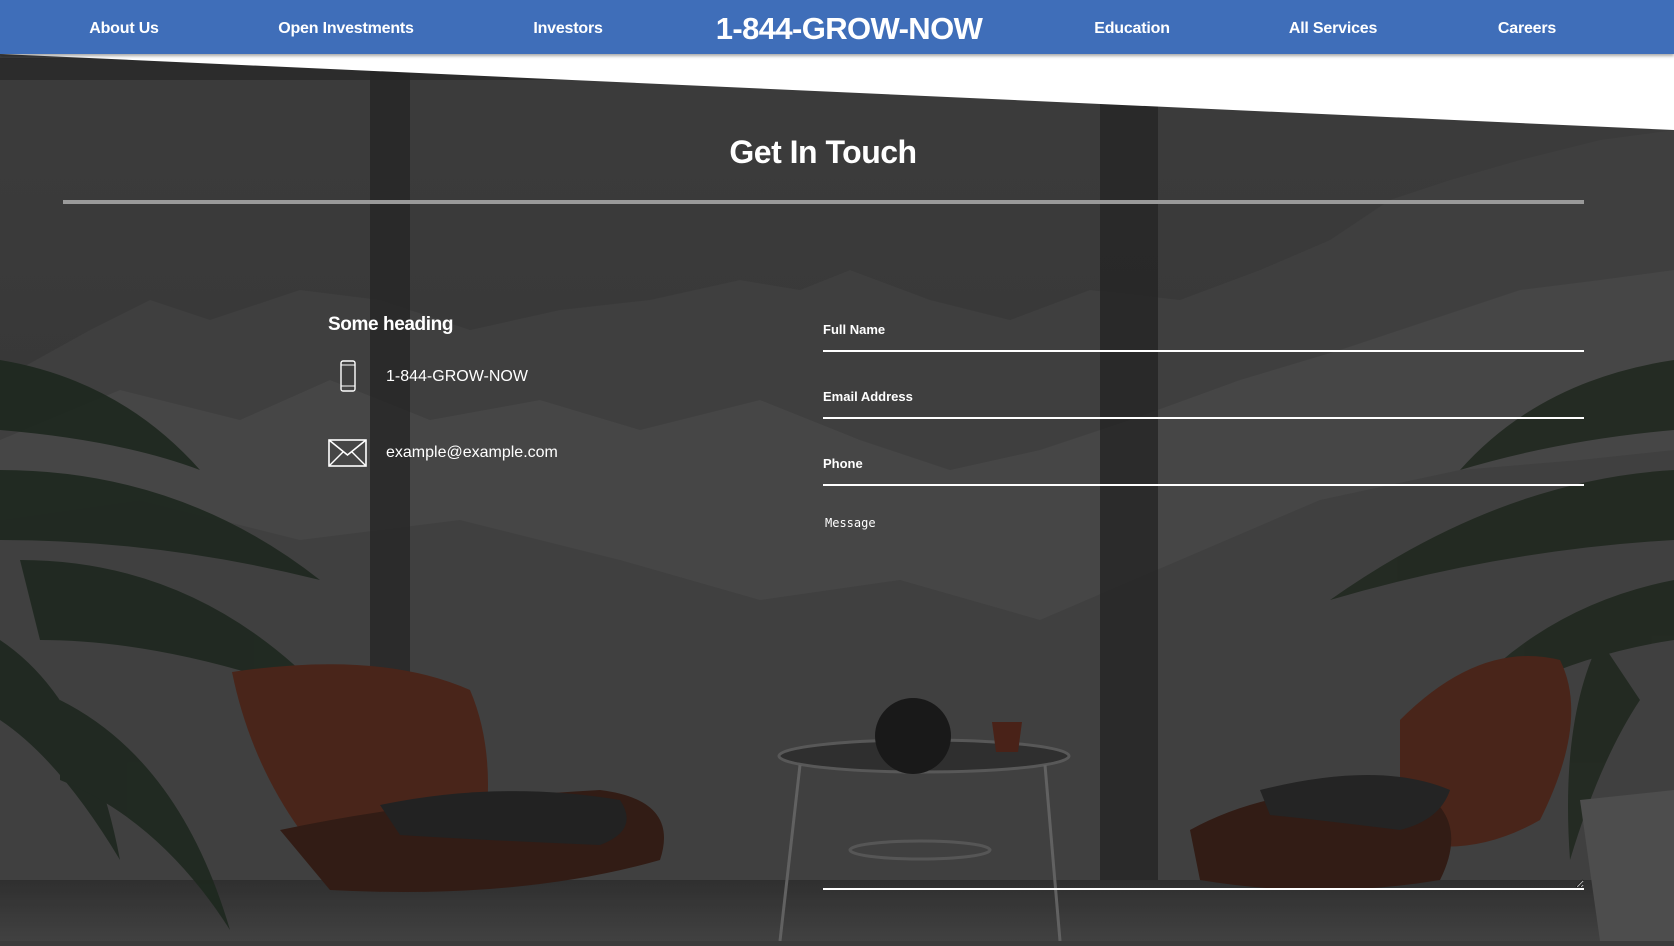 The image size is (1674, 946). What do you see at coordinates (346, 27) in the screenshot?
I see `nav-open-investments: Open Investments` at bounding box center [346, 27].